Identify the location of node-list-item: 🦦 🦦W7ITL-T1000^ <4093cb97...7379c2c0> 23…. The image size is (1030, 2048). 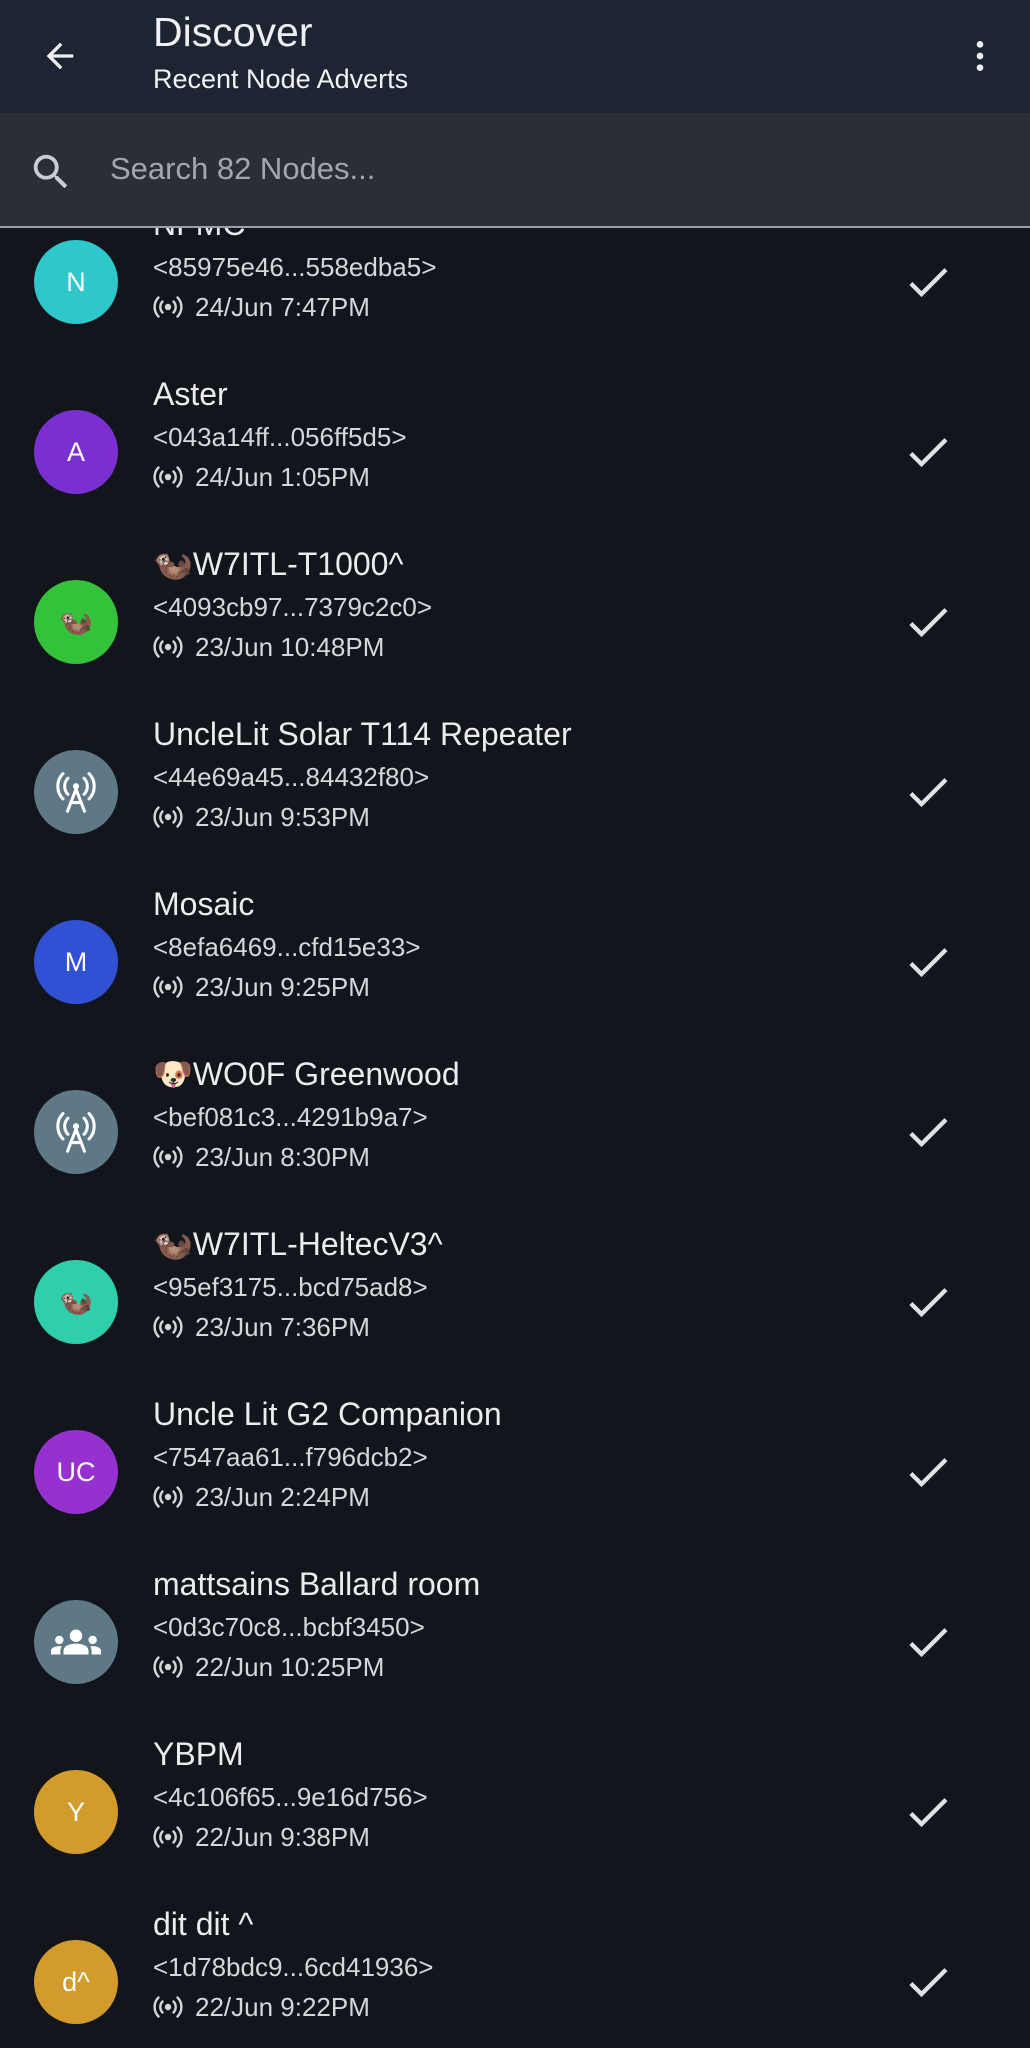
(515, 625).